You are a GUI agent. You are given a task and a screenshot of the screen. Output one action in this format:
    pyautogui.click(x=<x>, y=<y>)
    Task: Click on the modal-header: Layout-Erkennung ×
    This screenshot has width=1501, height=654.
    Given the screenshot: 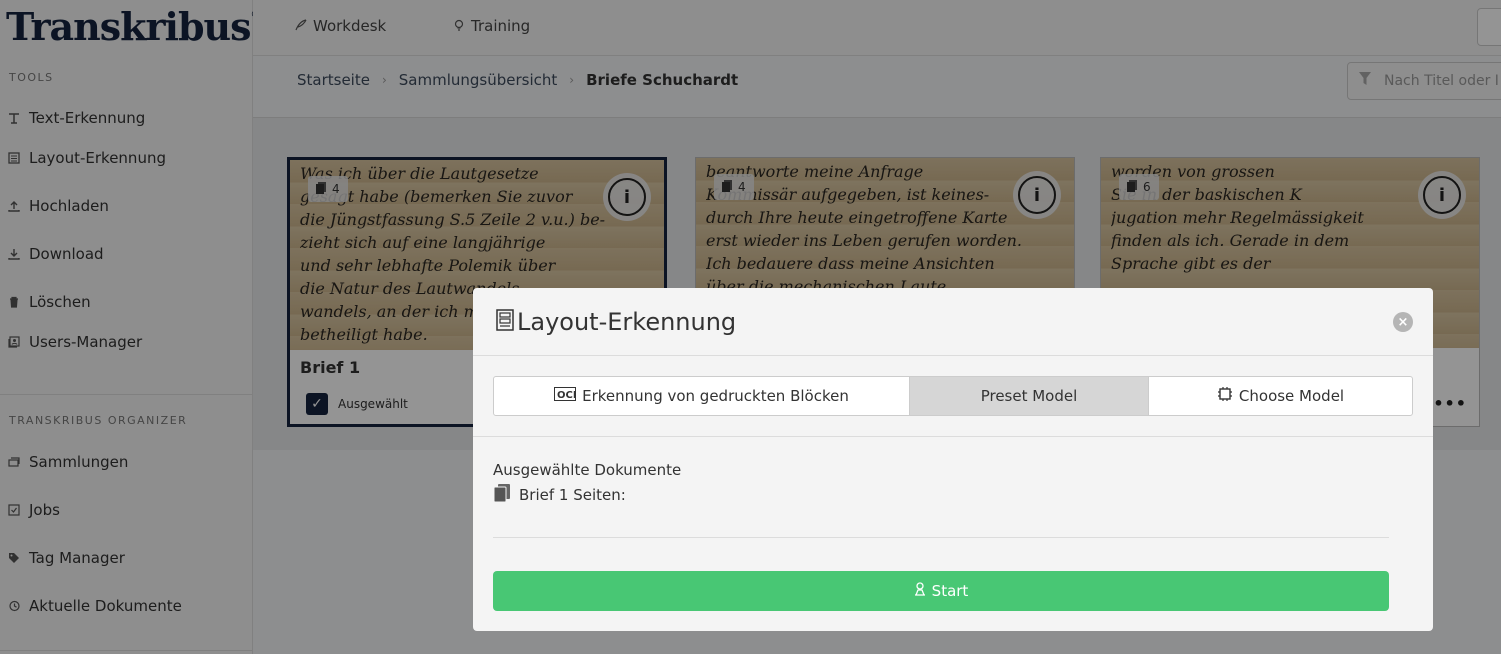 What is the action you would take?
    pyautogui.click(x=953, y=322)
    